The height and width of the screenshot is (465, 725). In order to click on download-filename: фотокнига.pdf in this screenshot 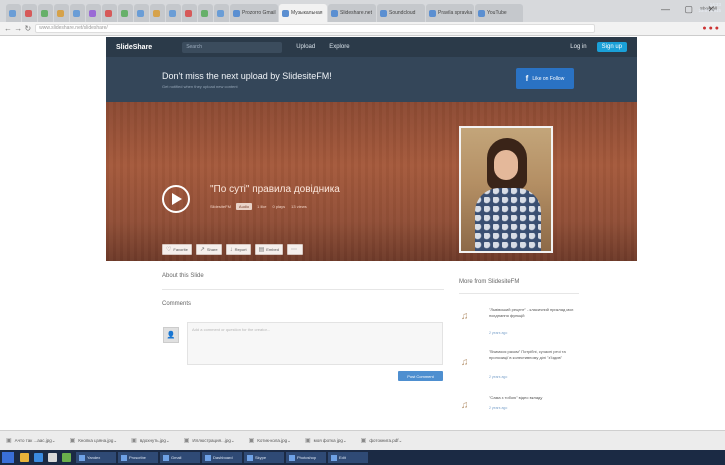, I will do `click(384, 440)`.